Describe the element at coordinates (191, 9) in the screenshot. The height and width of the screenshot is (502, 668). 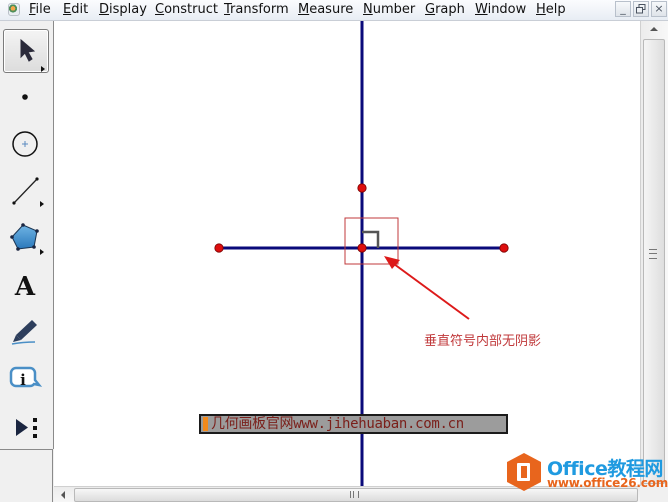
I see `menu-construct-label: onstruct` at that location.